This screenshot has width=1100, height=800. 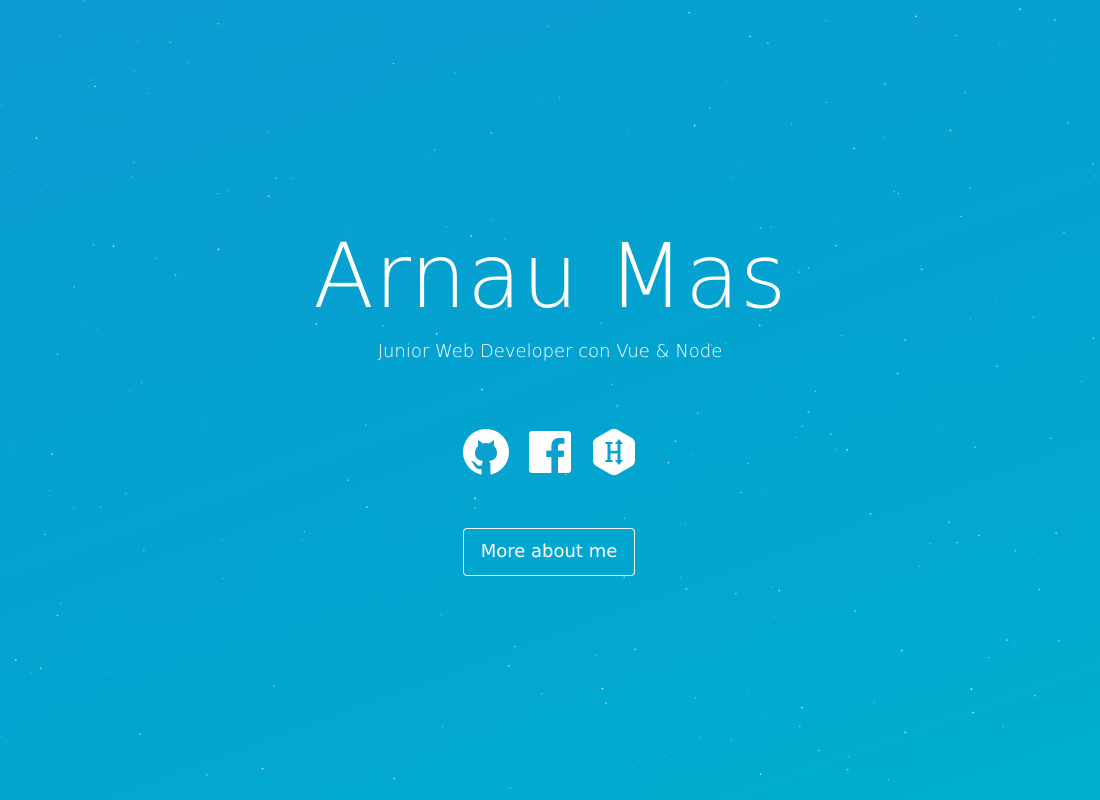 I want to click on hackerrank-icon, so click(x=614, y=452).